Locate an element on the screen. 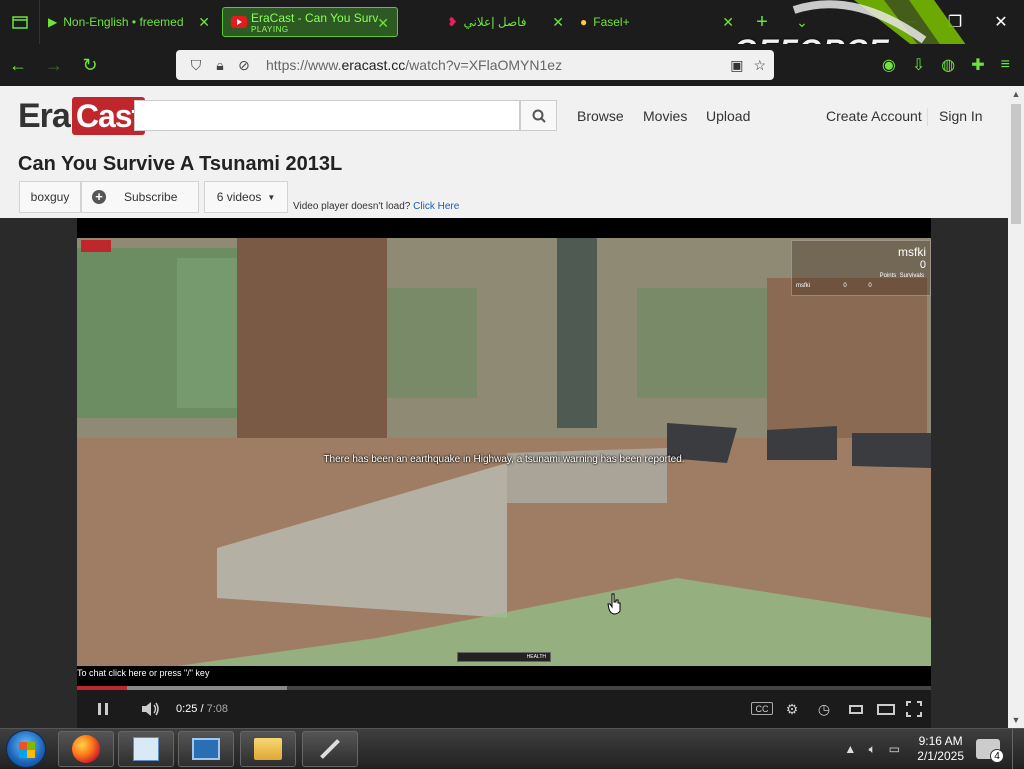  scroll-up-icon: ▲ is located at coordinates (1016, 94).